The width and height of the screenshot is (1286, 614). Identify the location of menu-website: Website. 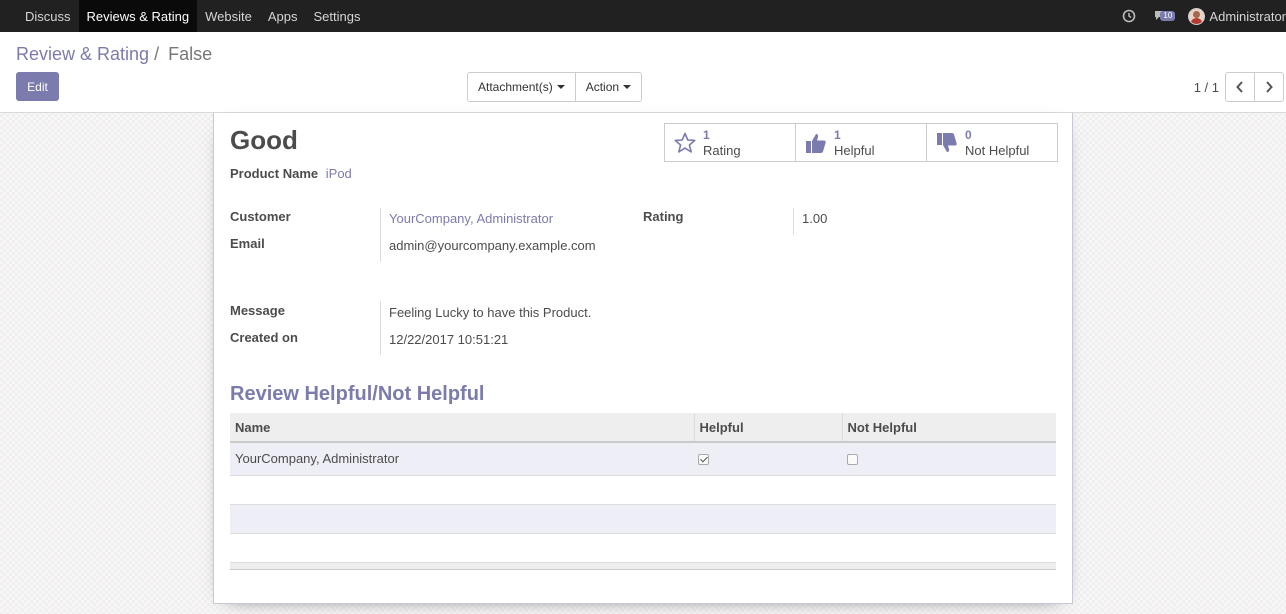
(228, 16).